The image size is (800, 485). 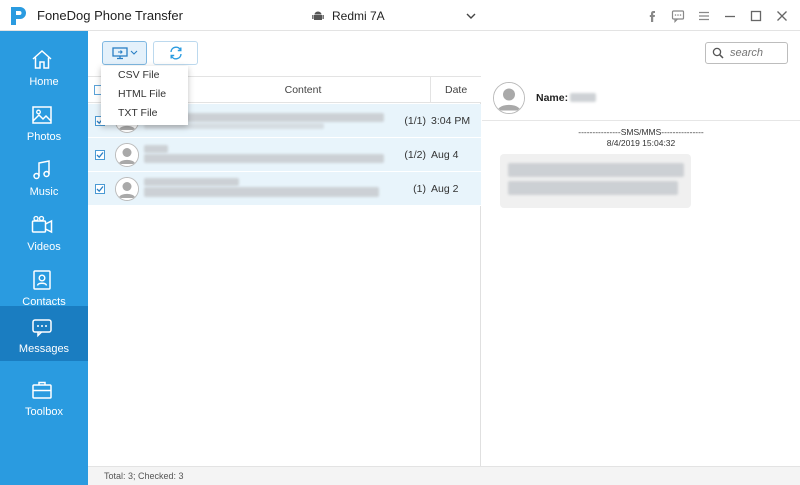 I want to click on music-icon, so click(x=41, y=170).